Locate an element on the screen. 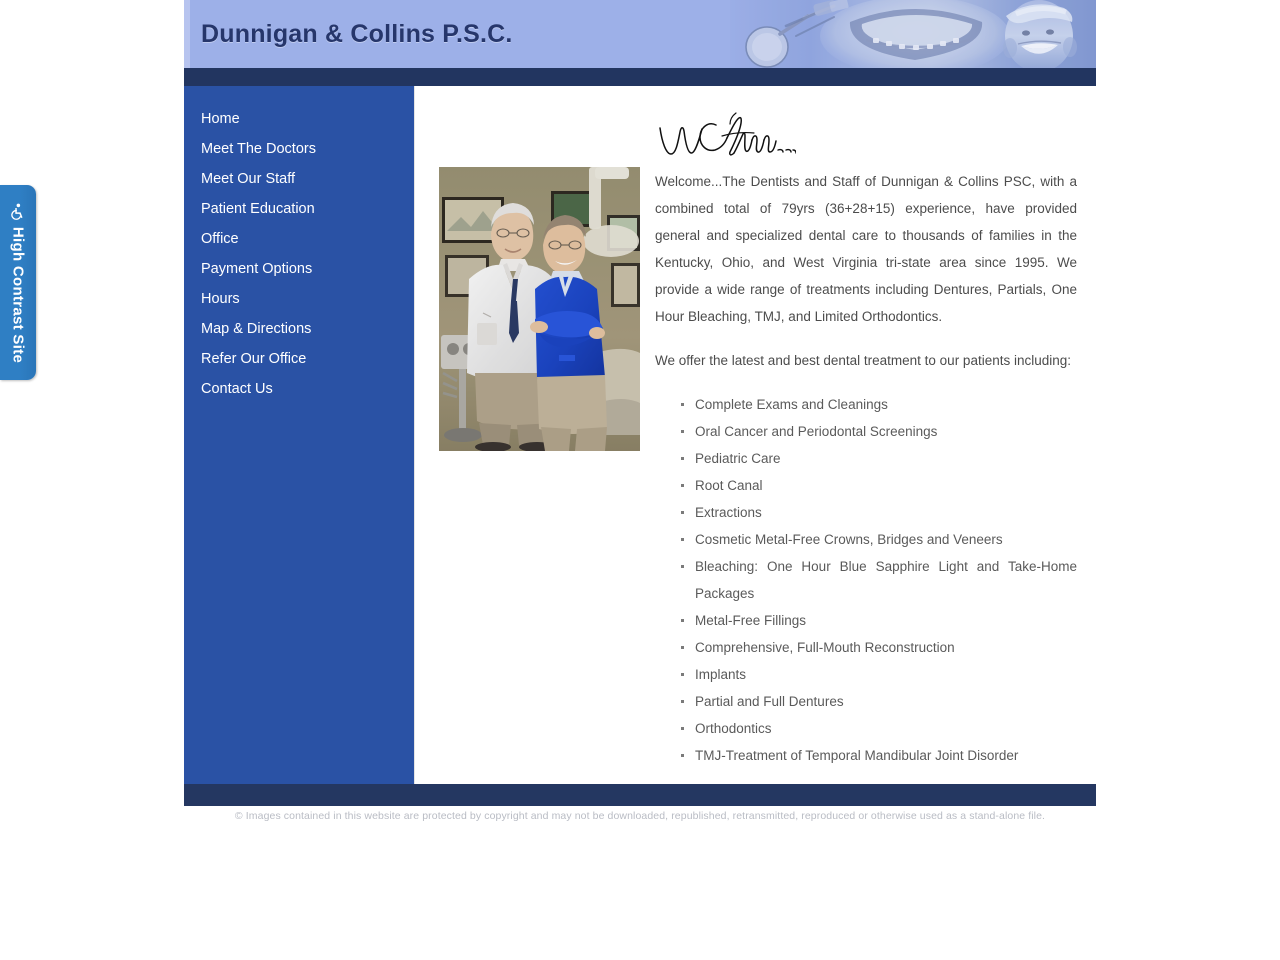 The width and height of the screenshot is (1280, 960). footer-navy-bar is located at coordinates (640, 795).